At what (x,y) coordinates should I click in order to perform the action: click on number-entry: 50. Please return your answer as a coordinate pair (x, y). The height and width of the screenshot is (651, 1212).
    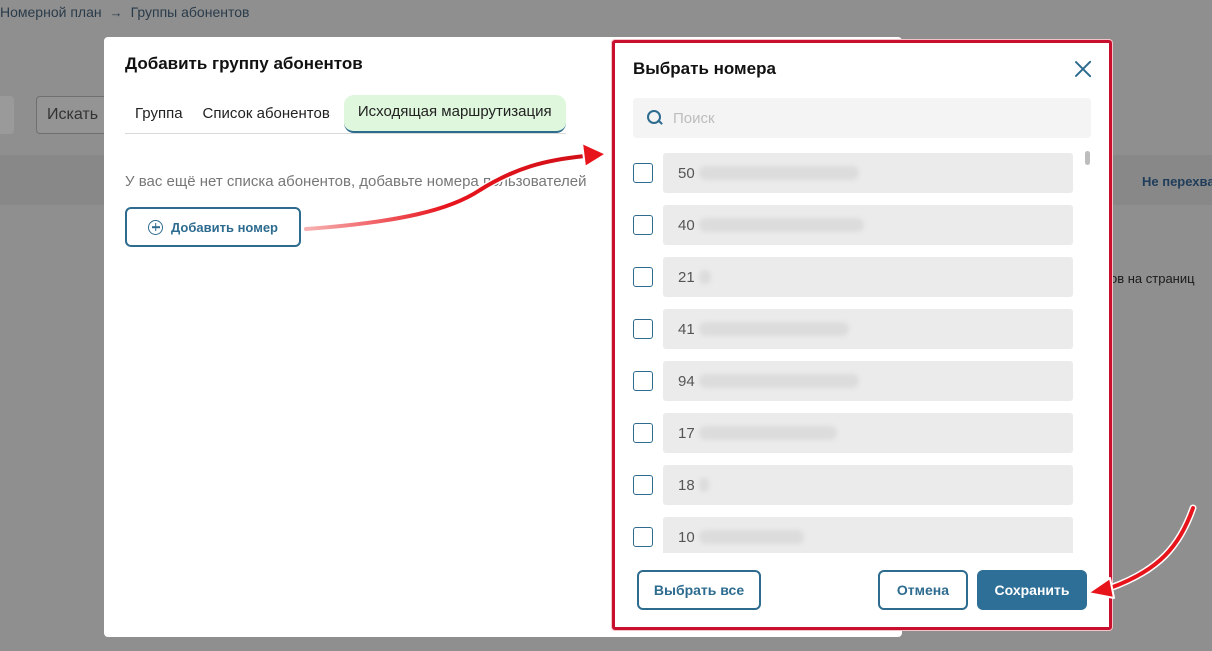
    Looking at the image, I should click on (868, 173).